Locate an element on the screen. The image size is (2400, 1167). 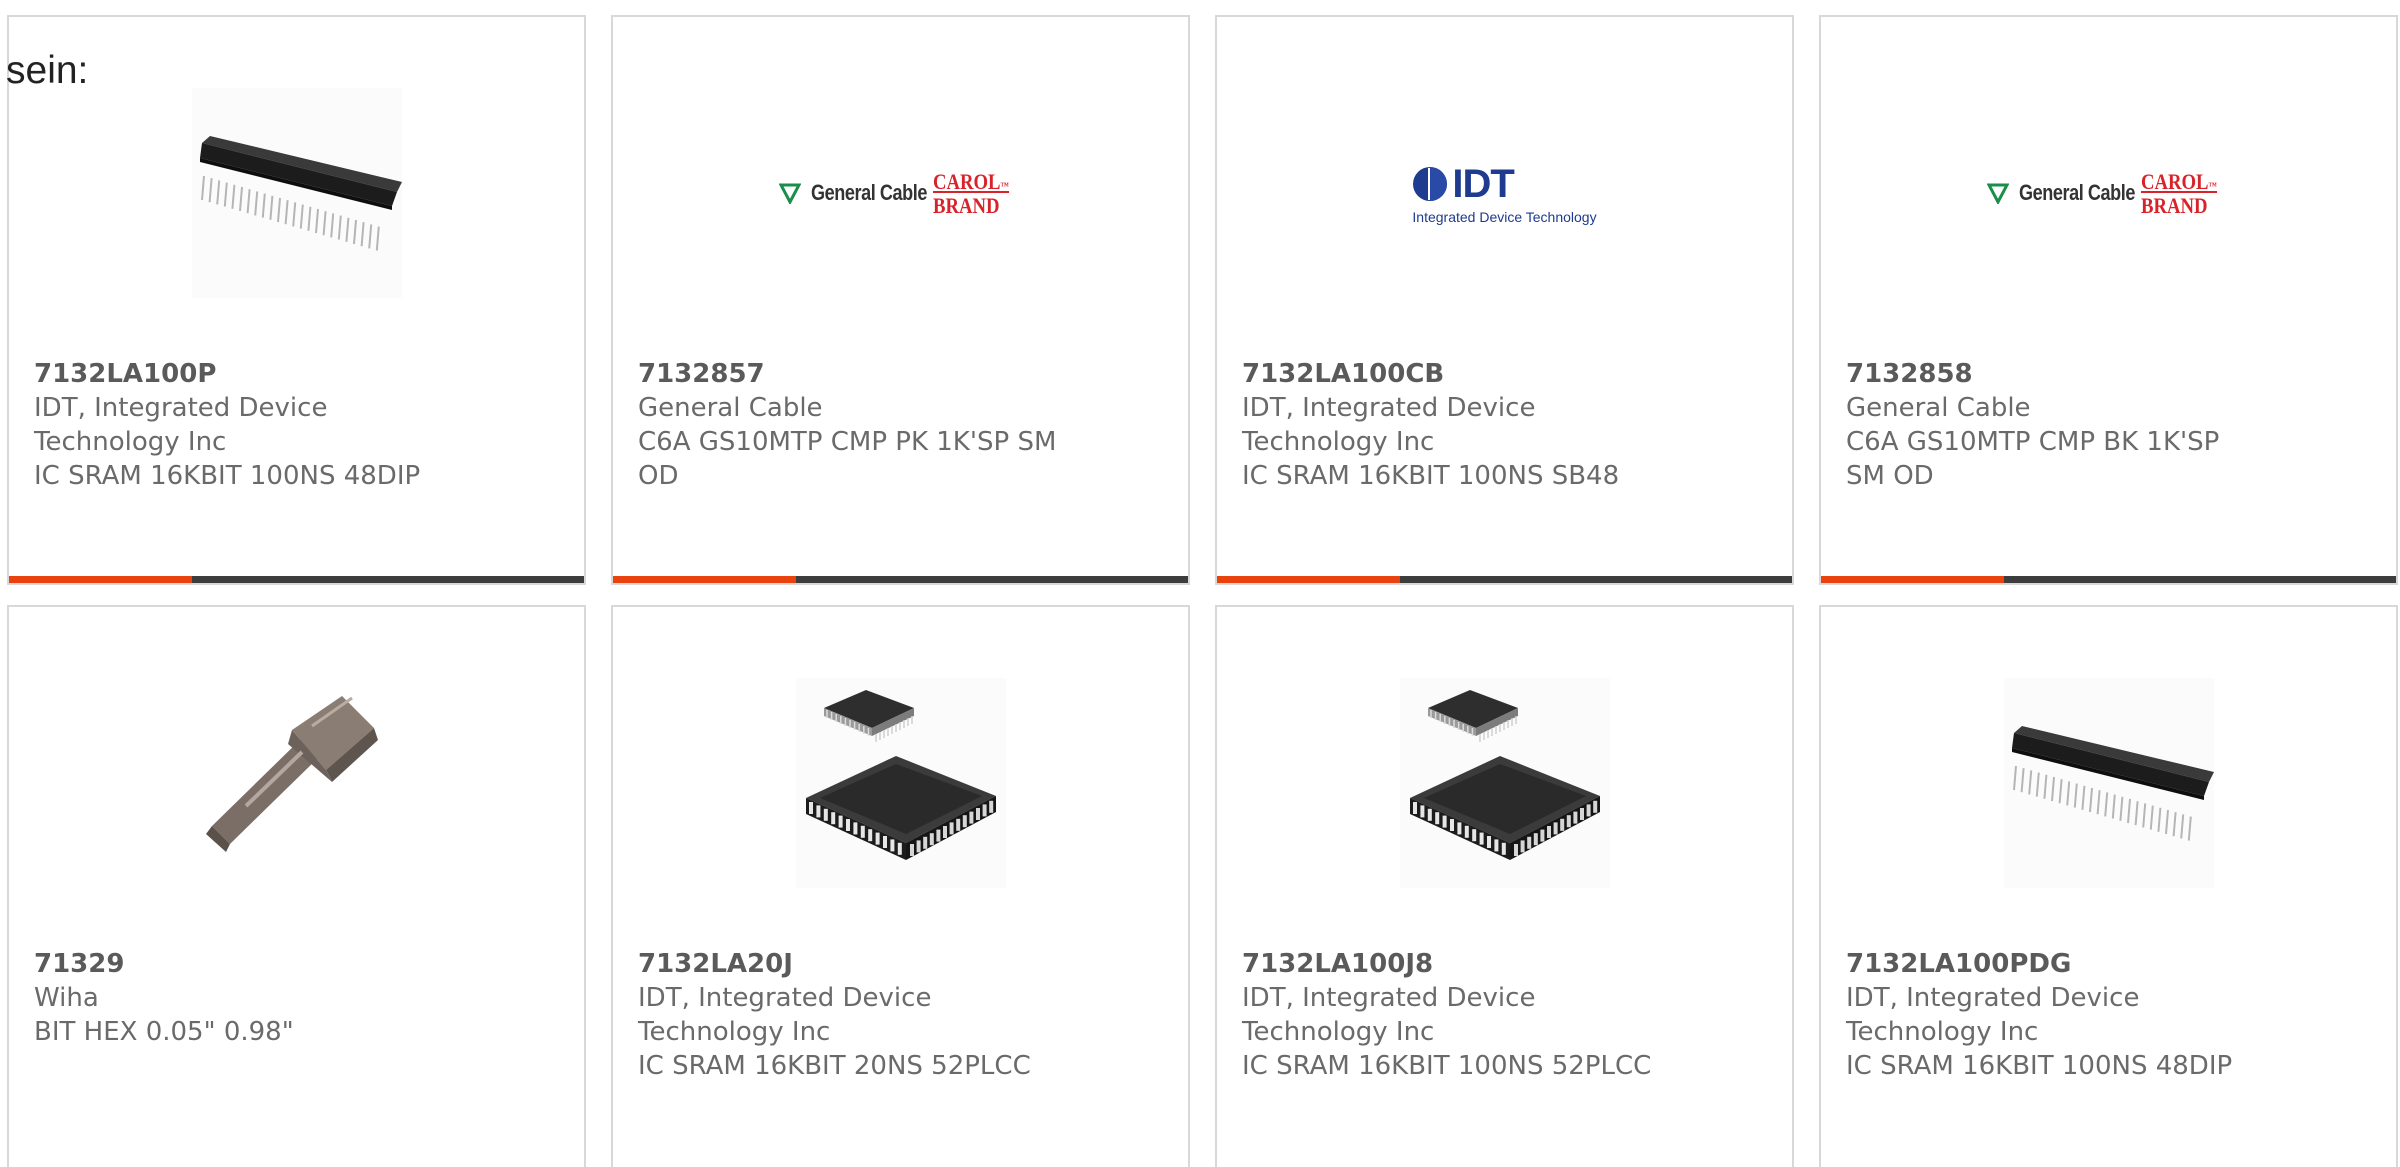
idt-logo: IDT Integrated Device Technology is located at coordinates (1504, 193).